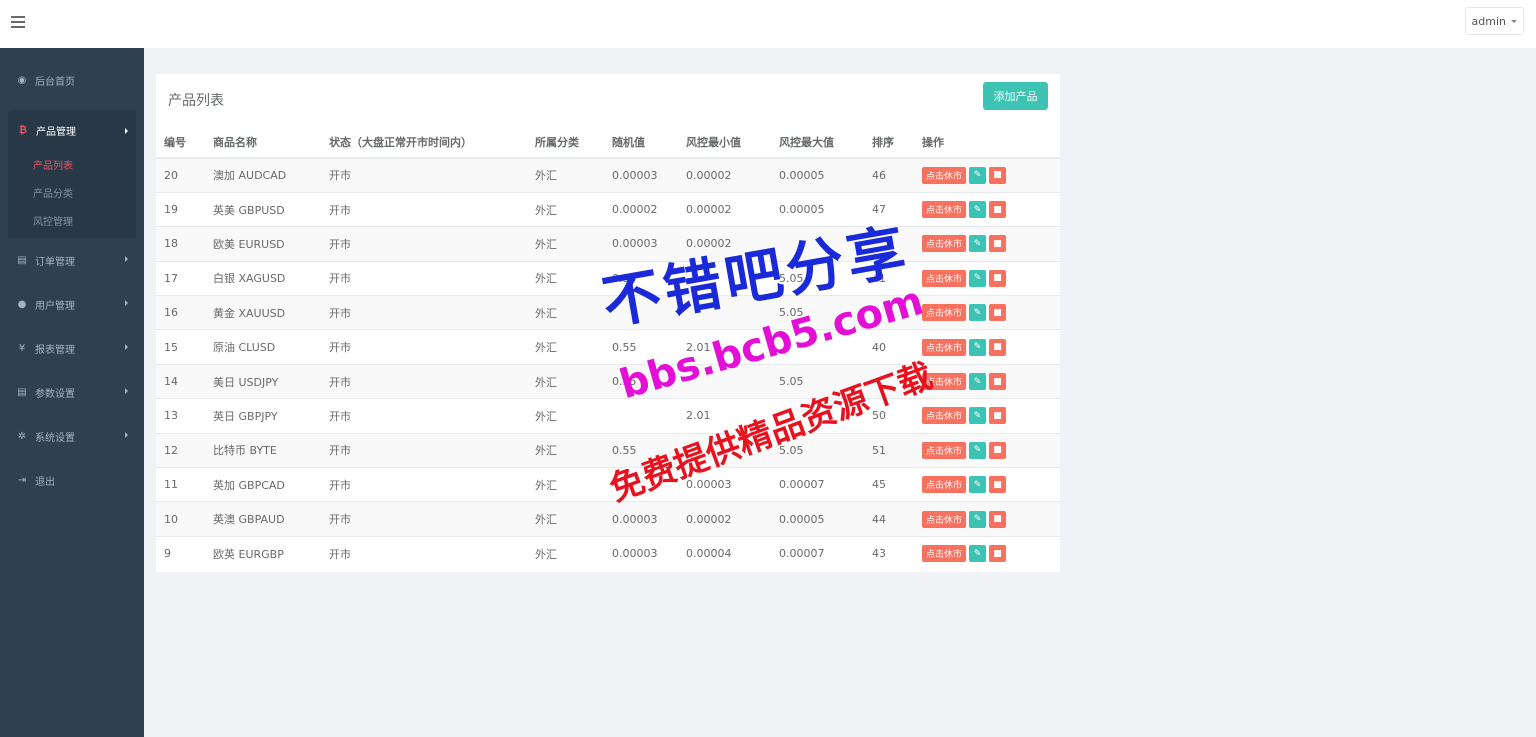 The width and height of the screenshot is (1536, 737). I want to click on sidebar-item-reports: ¥ 报表管理, so click(72, 348).